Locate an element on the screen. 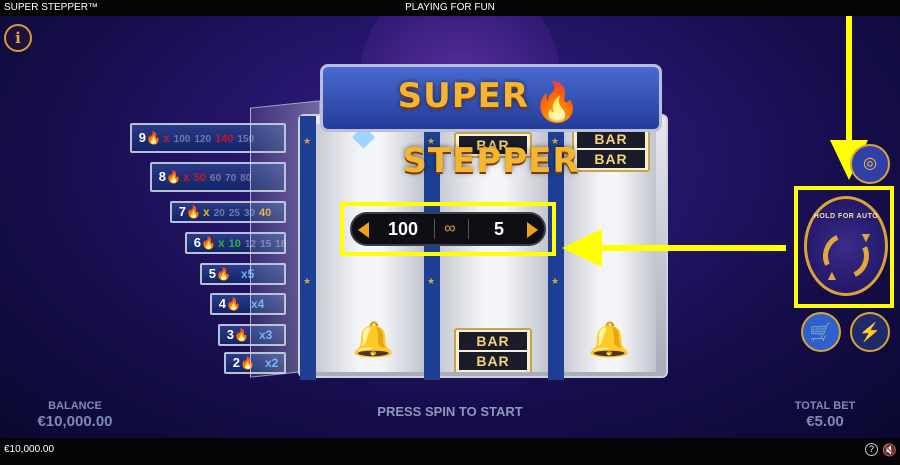 This screenshot has height=465, width=900. payout-value: 20 is located at coordinates (219, 213).